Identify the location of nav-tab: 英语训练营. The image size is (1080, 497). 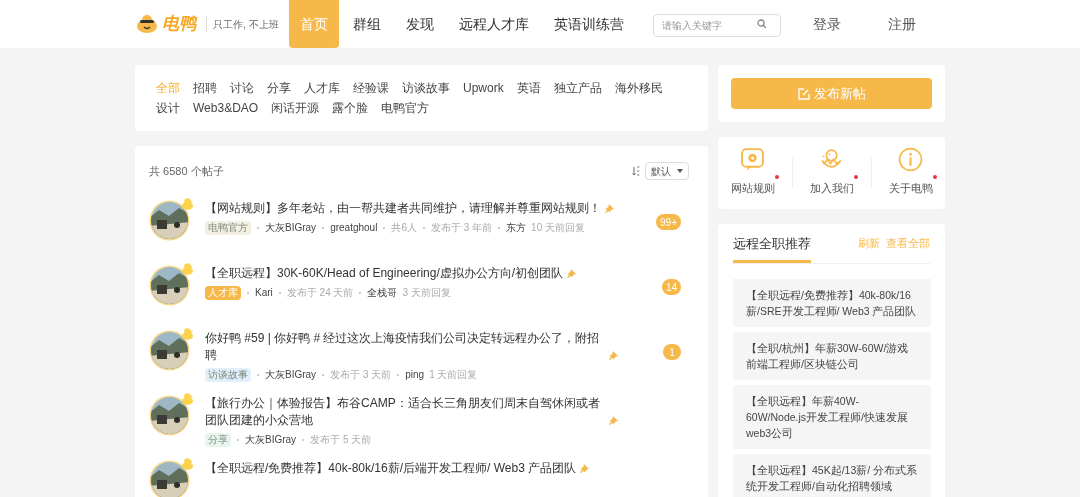
(588, 24).